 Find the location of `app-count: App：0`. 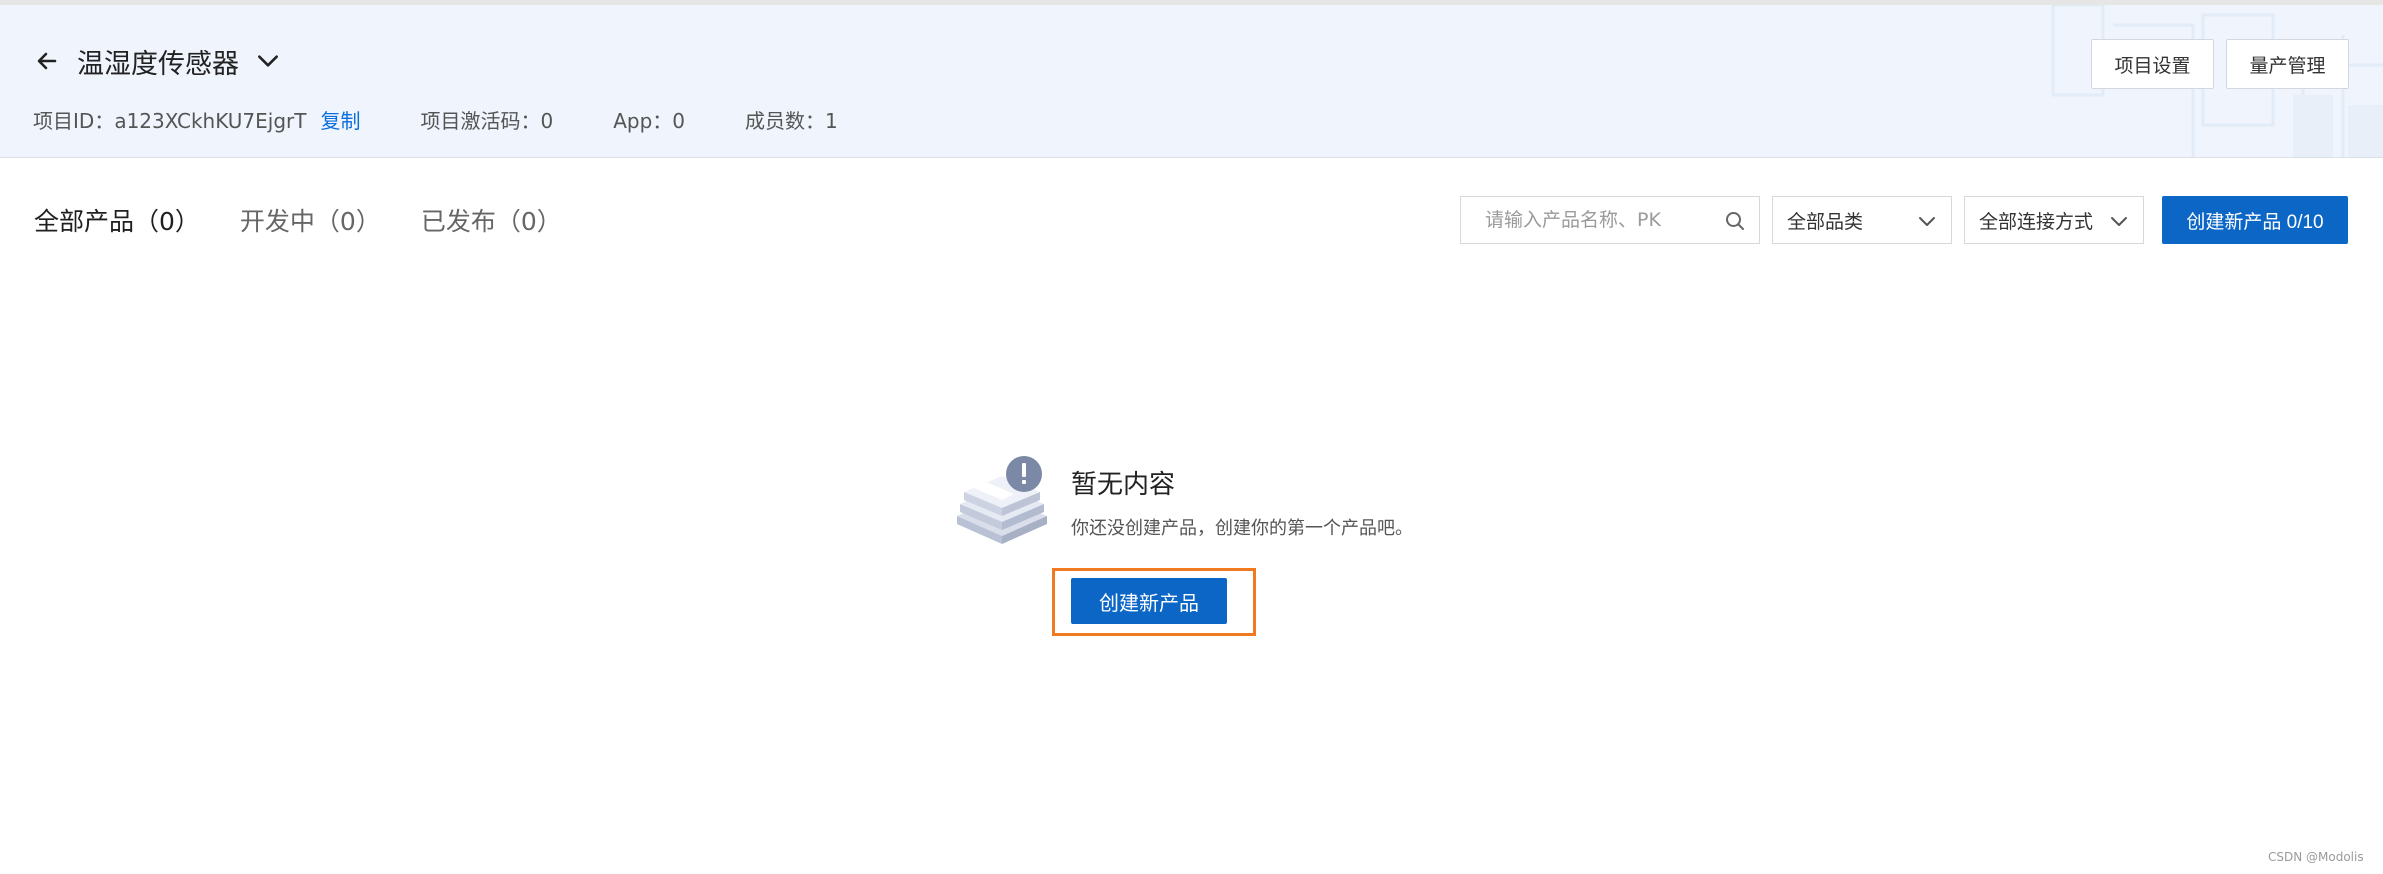

app-count: App：0 is located at coordinates (649, 119).